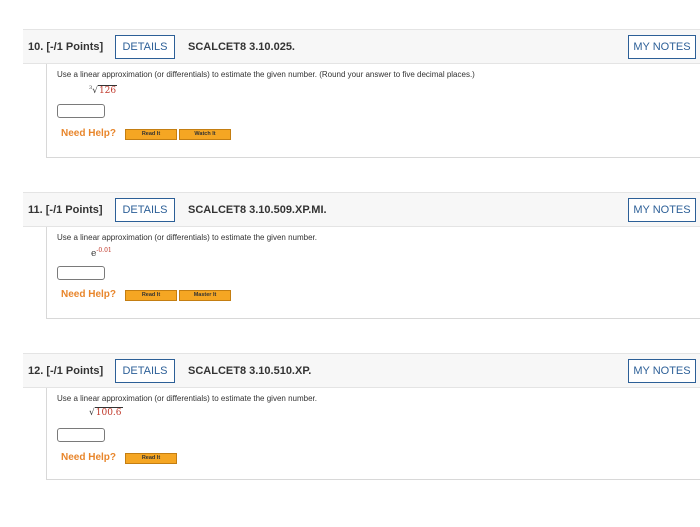  What do you see at coordinates (103, 90) in the screenshot?
I see `cube-root-expression: 3√126` at bounding box center [103, 90].